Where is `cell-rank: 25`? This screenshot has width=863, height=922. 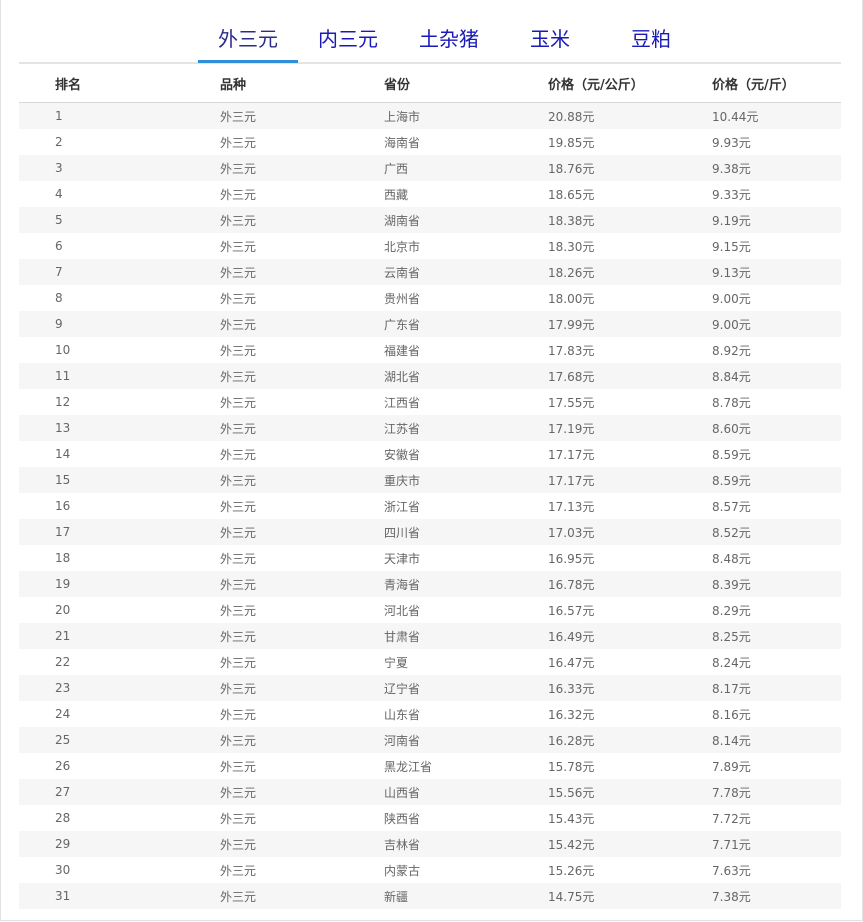
cell-rank: 25 is located at coordinates (119, 740).